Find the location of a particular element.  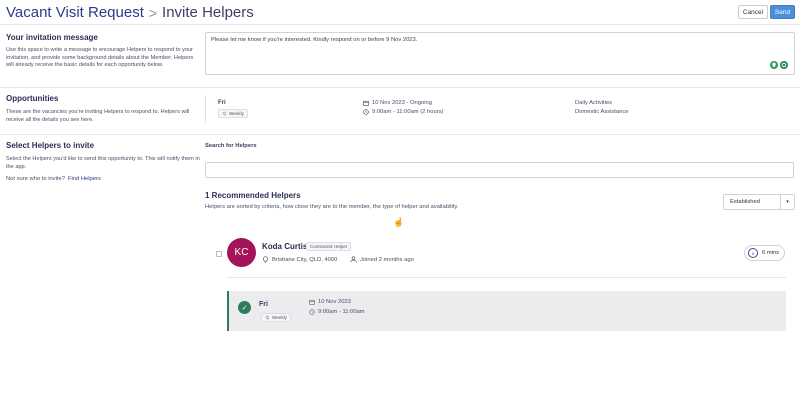

helper-joined: Joined 2 months ago is located at coordinates (382, 259).